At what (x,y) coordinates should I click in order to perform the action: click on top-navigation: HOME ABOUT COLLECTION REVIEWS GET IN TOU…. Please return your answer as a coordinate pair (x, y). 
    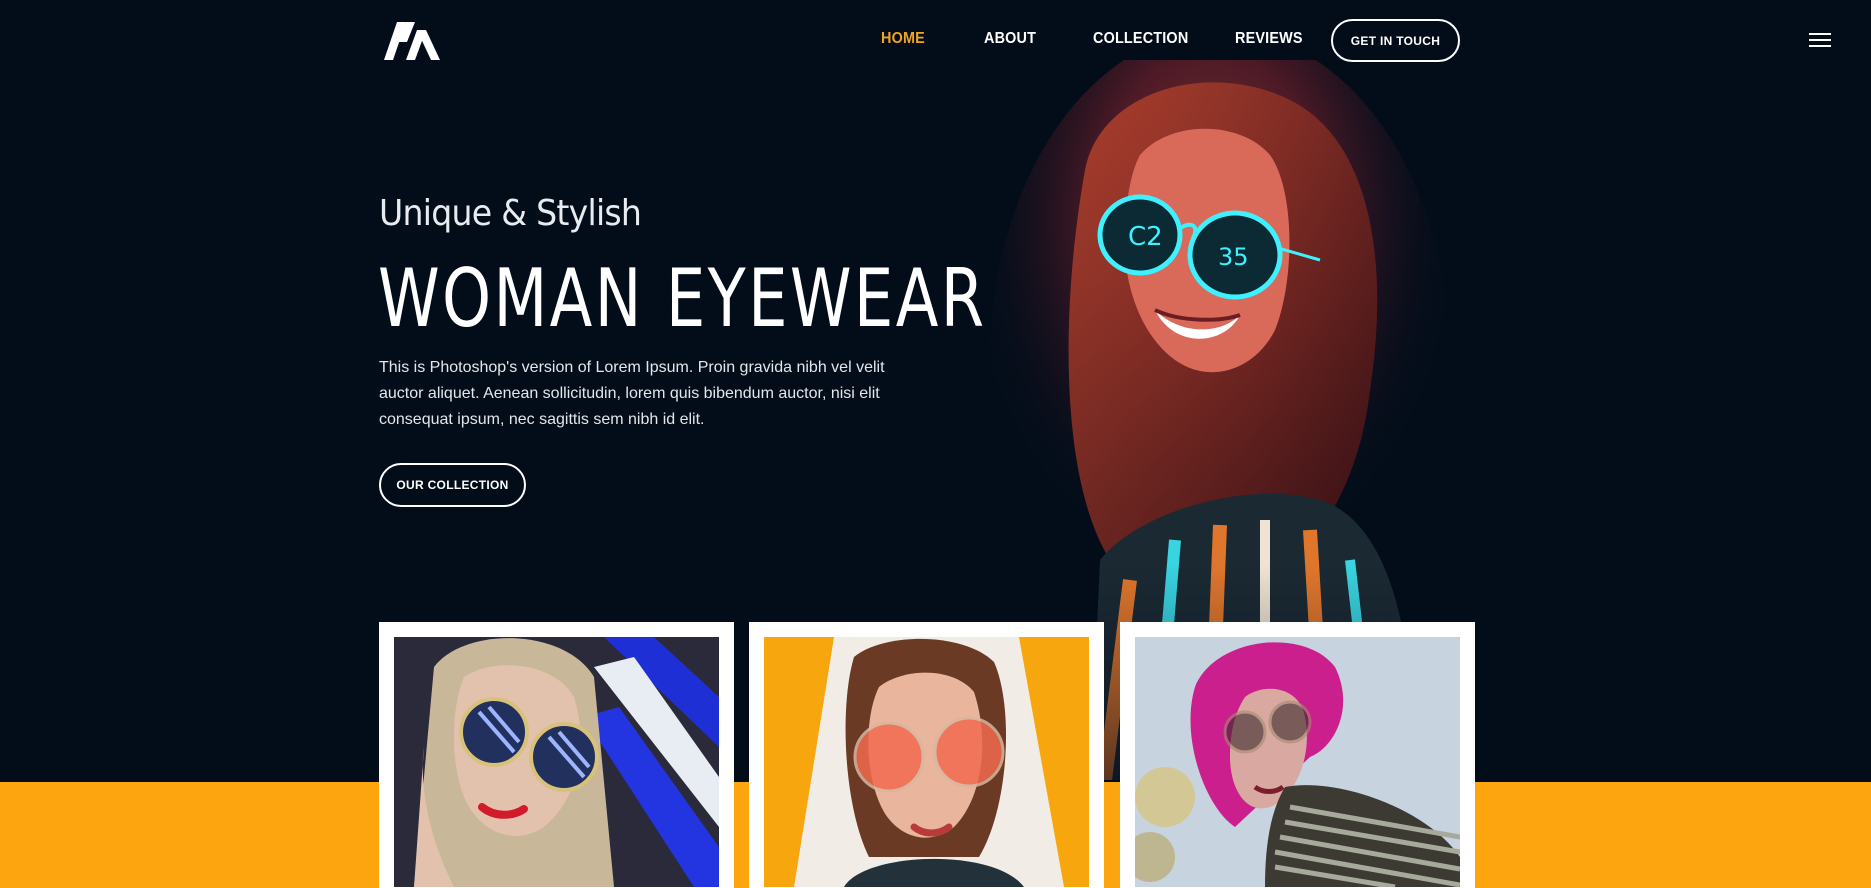
    Looking at the image, I should click on (935, 40).